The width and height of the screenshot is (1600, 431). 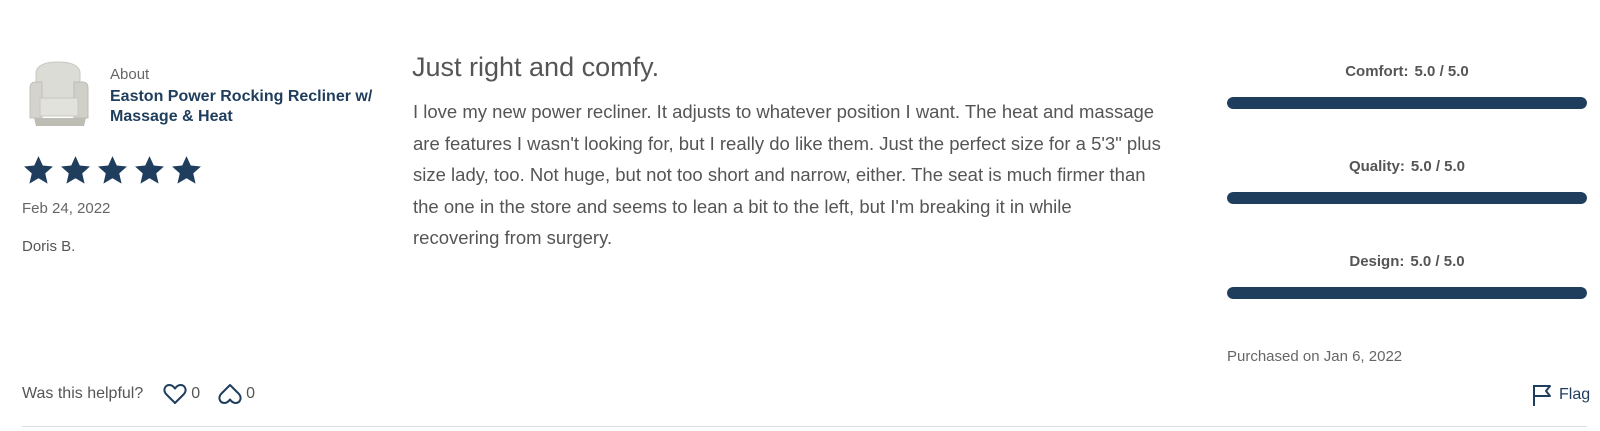 I want to click on flag-button: Flag, so click(x=1560, y=395).